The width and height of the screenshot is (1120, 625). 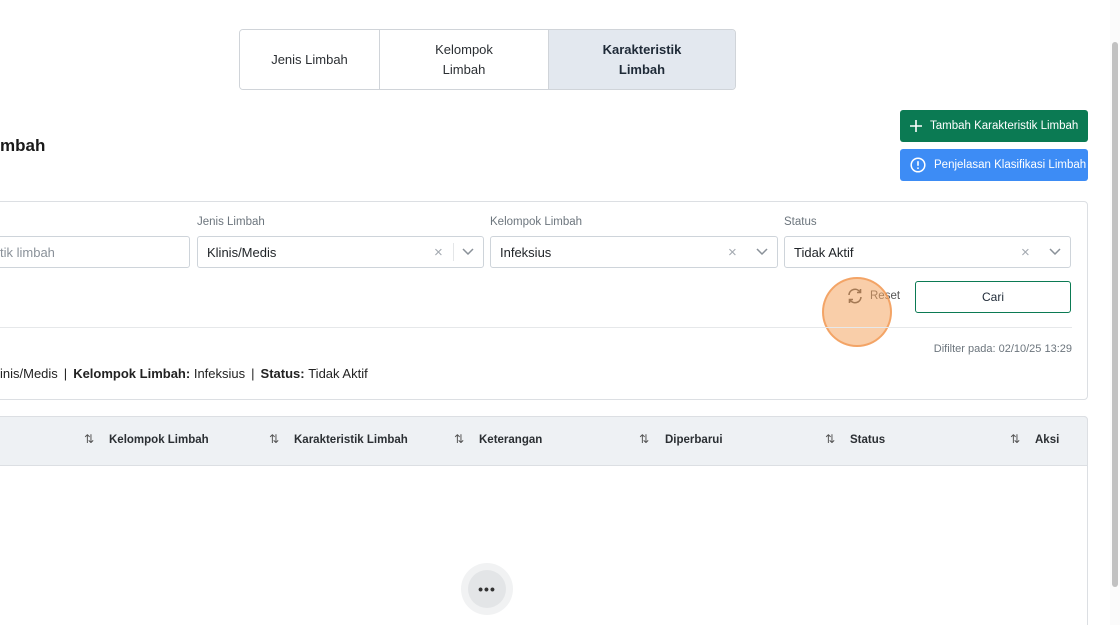 I want to click on column-status: Status, so click(x=867, y=440).